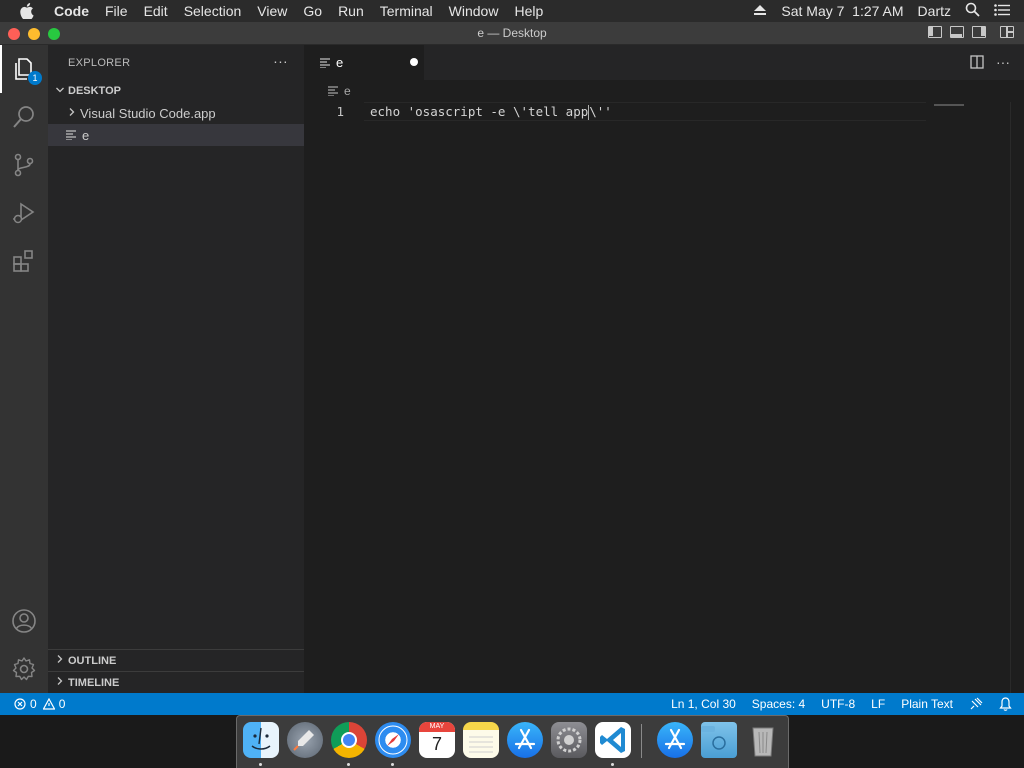  What do you see at coordinates (24, 621) in the screenshot?
I see `account-icon` at bounding box center [24, 621].